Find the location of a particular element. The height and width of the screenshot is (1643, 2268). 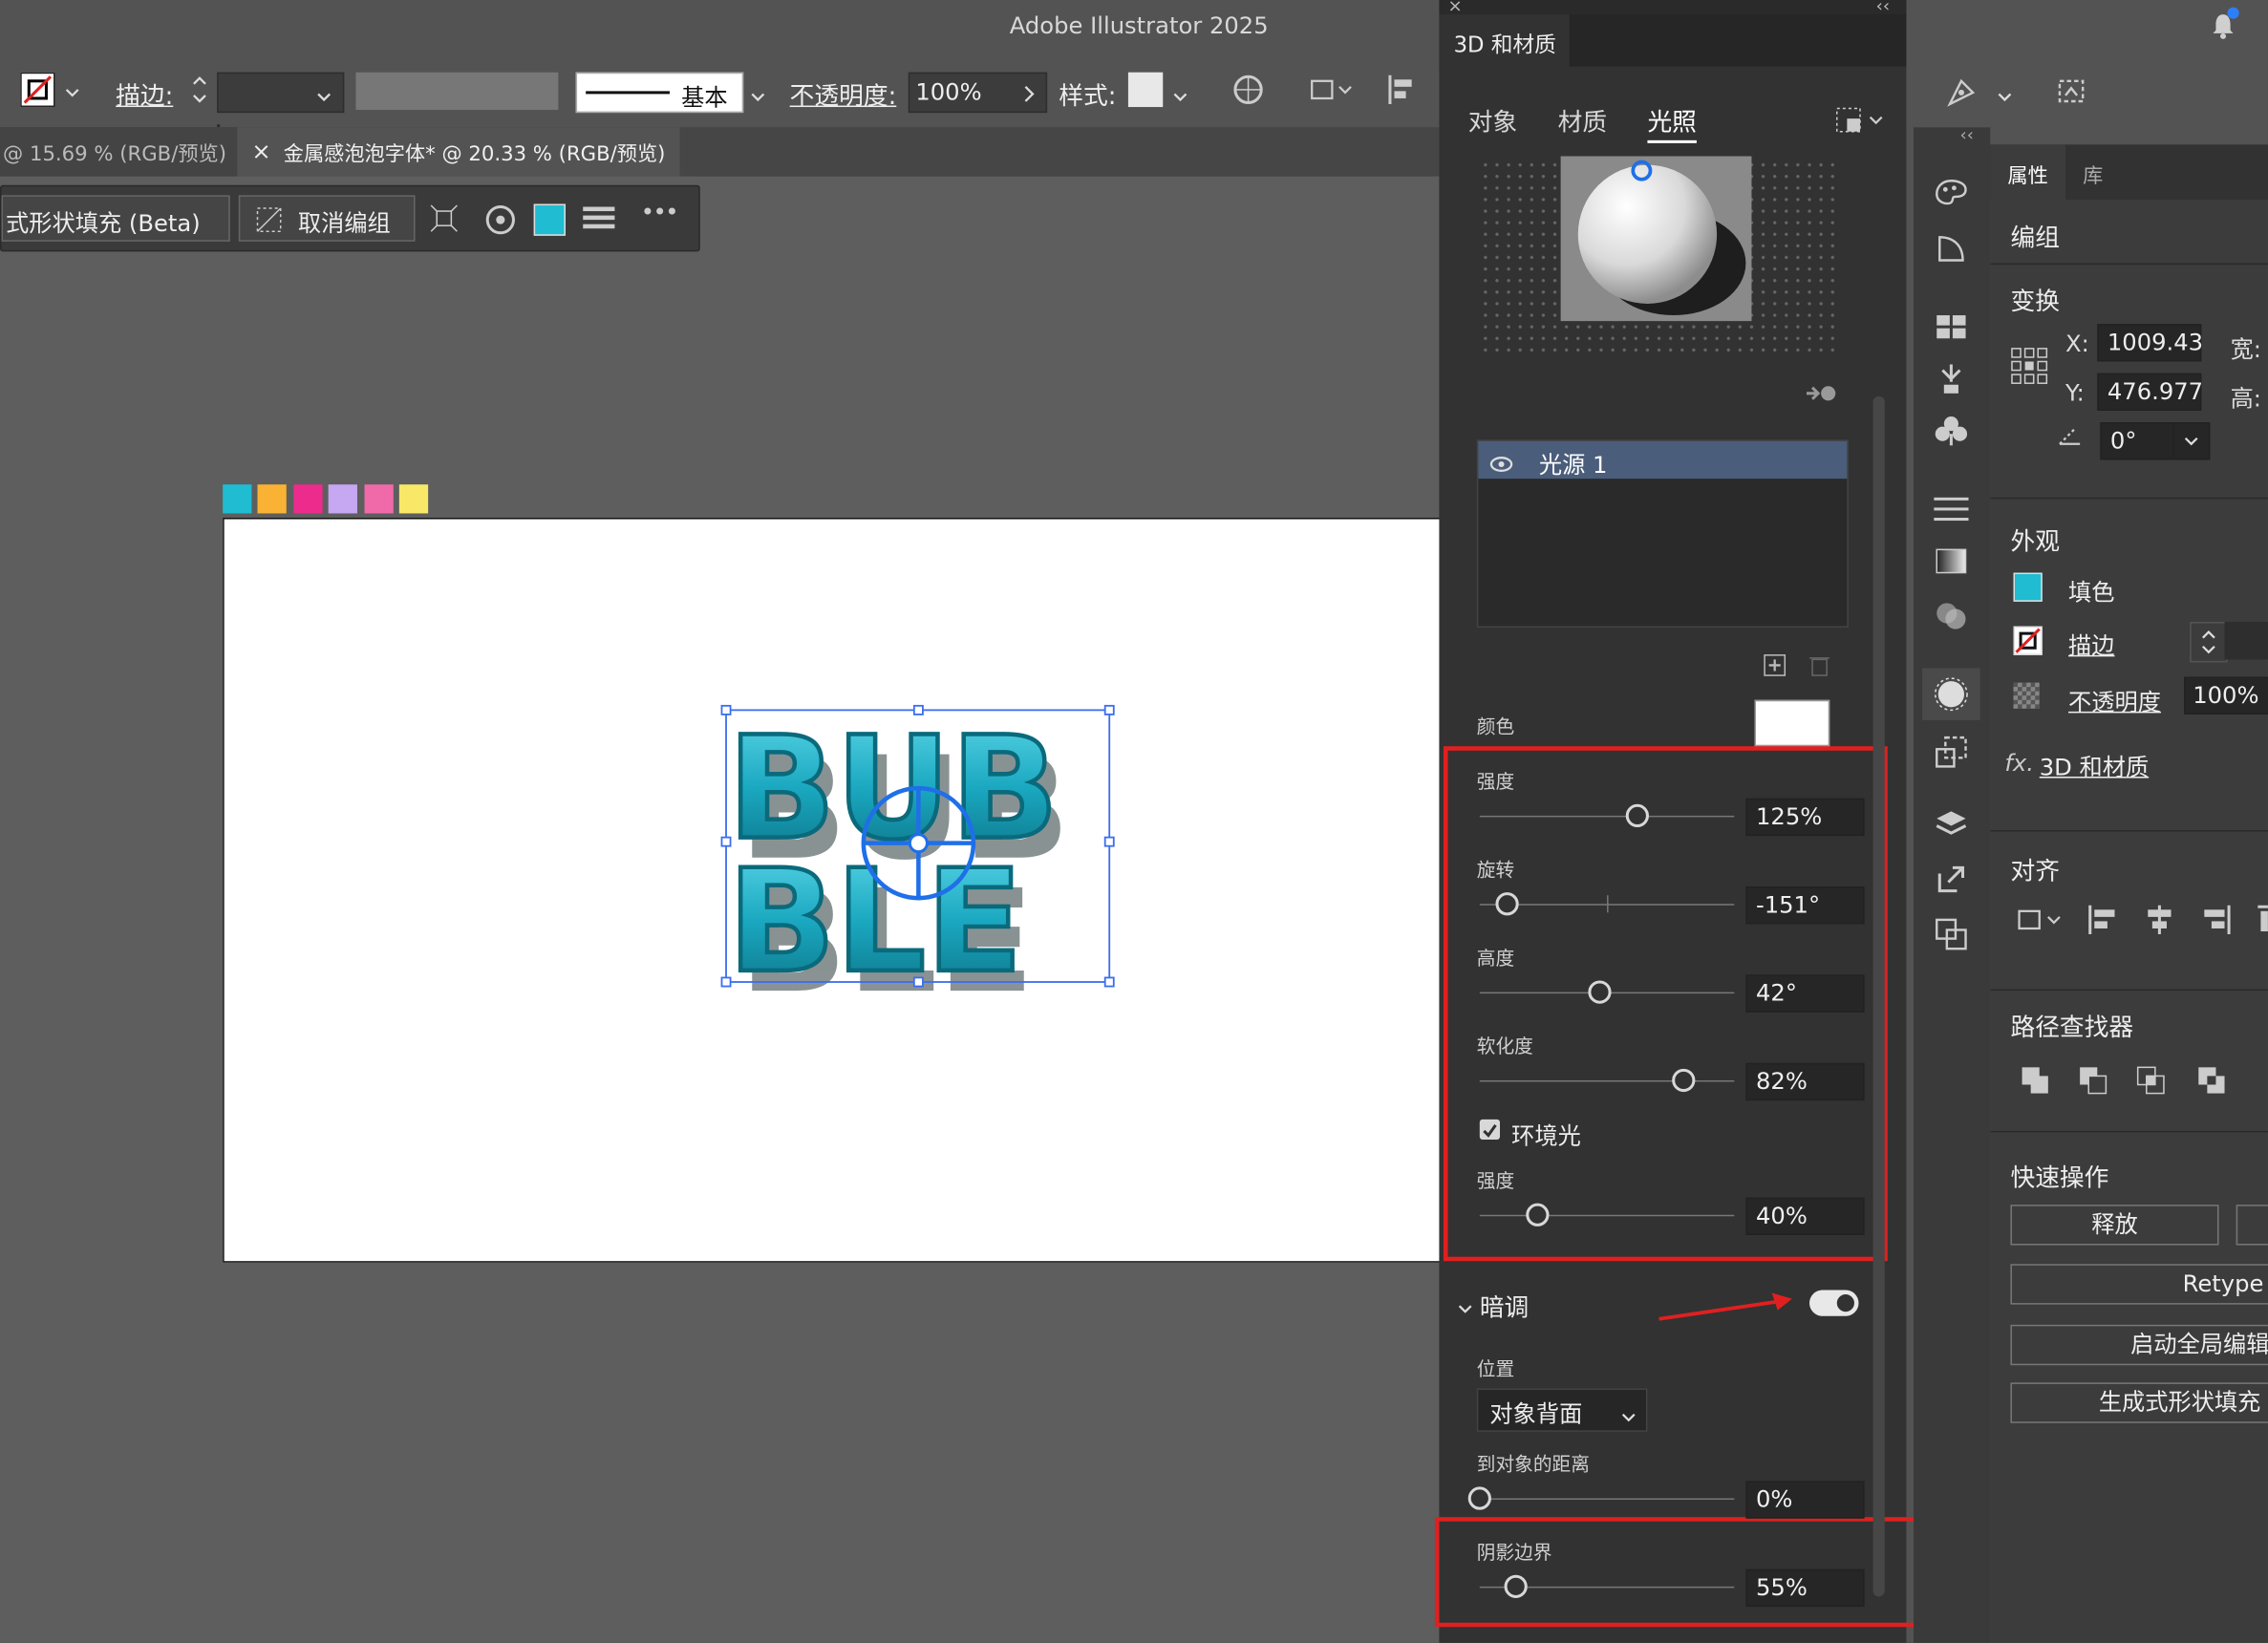

color-guide-icon is located at coordinates (1951, 197).